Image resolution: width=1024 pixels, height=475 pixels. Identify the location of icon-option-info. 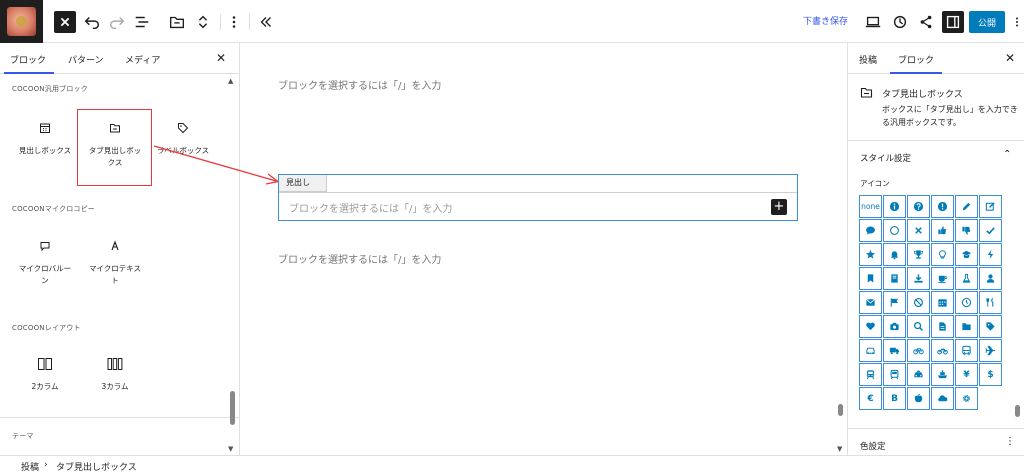
(894, 206).